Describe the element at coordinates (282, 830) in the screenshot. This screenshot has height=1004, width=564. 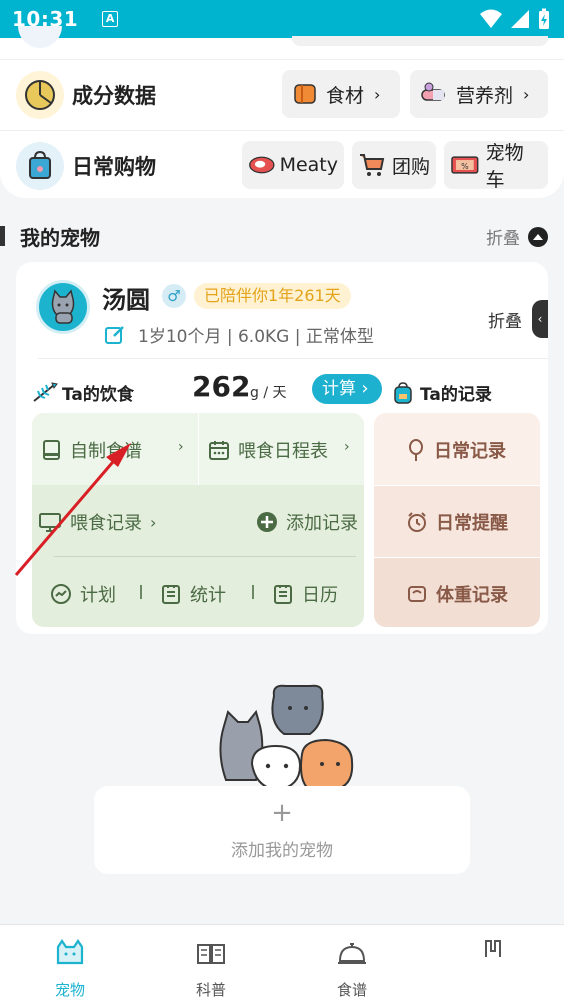
I see `add-pet-button: + 添加我的宠物` at that location.